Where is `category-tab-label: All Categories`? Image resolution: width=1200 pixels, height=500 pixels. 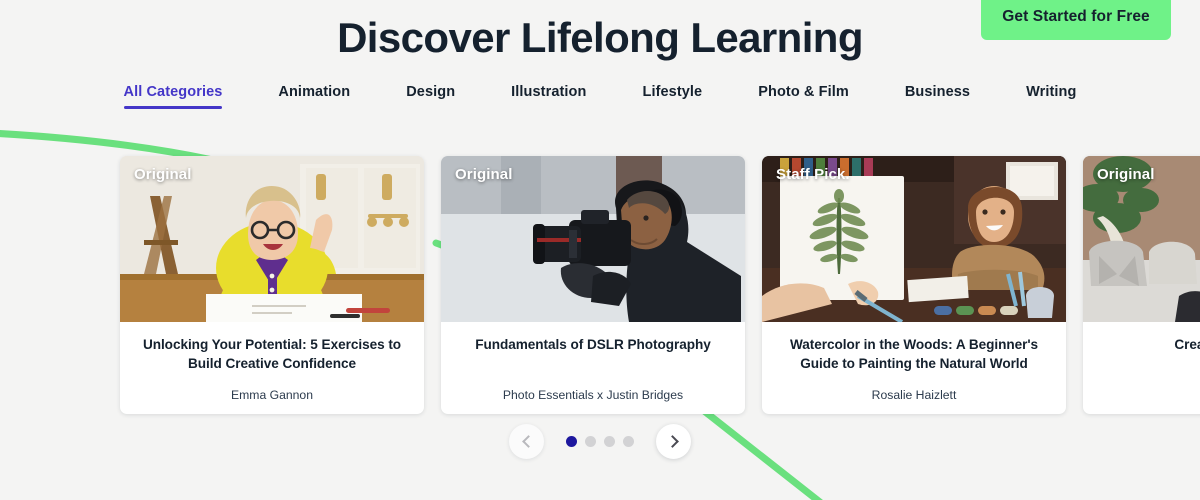
category-tab-label: All Categories is located at coordinates (173, 92).